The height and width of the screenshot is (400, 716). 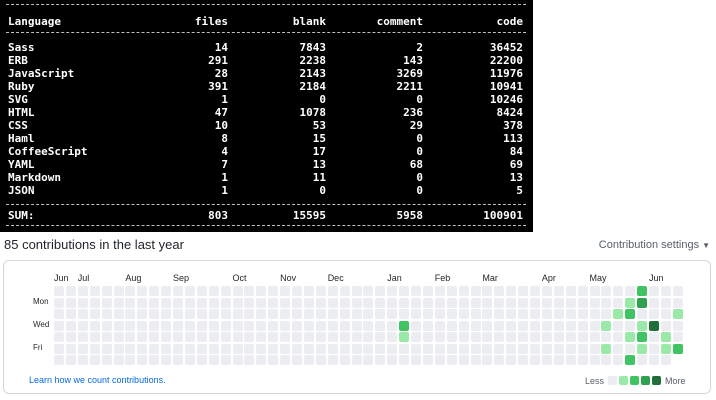 What do you see at coordinates (654, 245) in the screenshot?
I see `contribution-settings-dropdown: Contribution settings ▼` at bounding box center [654, 245].